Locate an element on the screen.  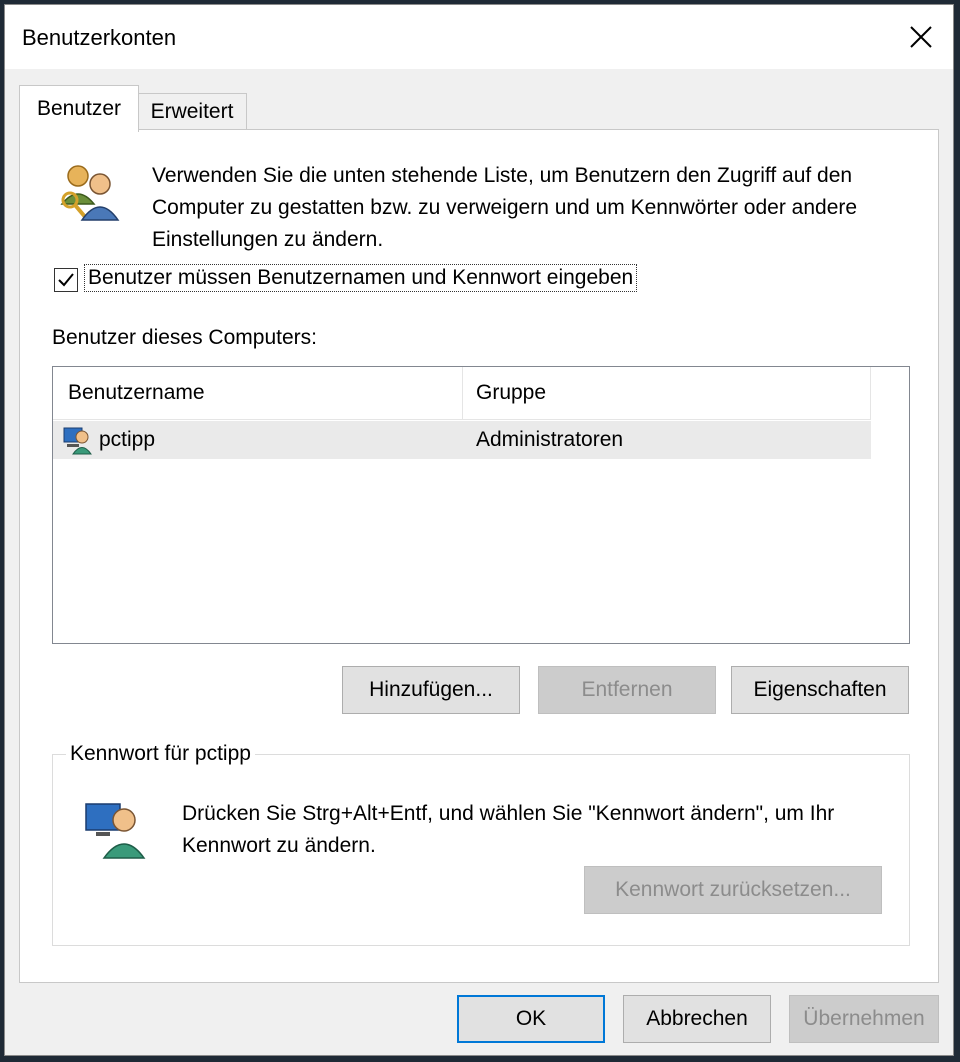
tab-label: Benutzer is located at coordinates (79, 108).